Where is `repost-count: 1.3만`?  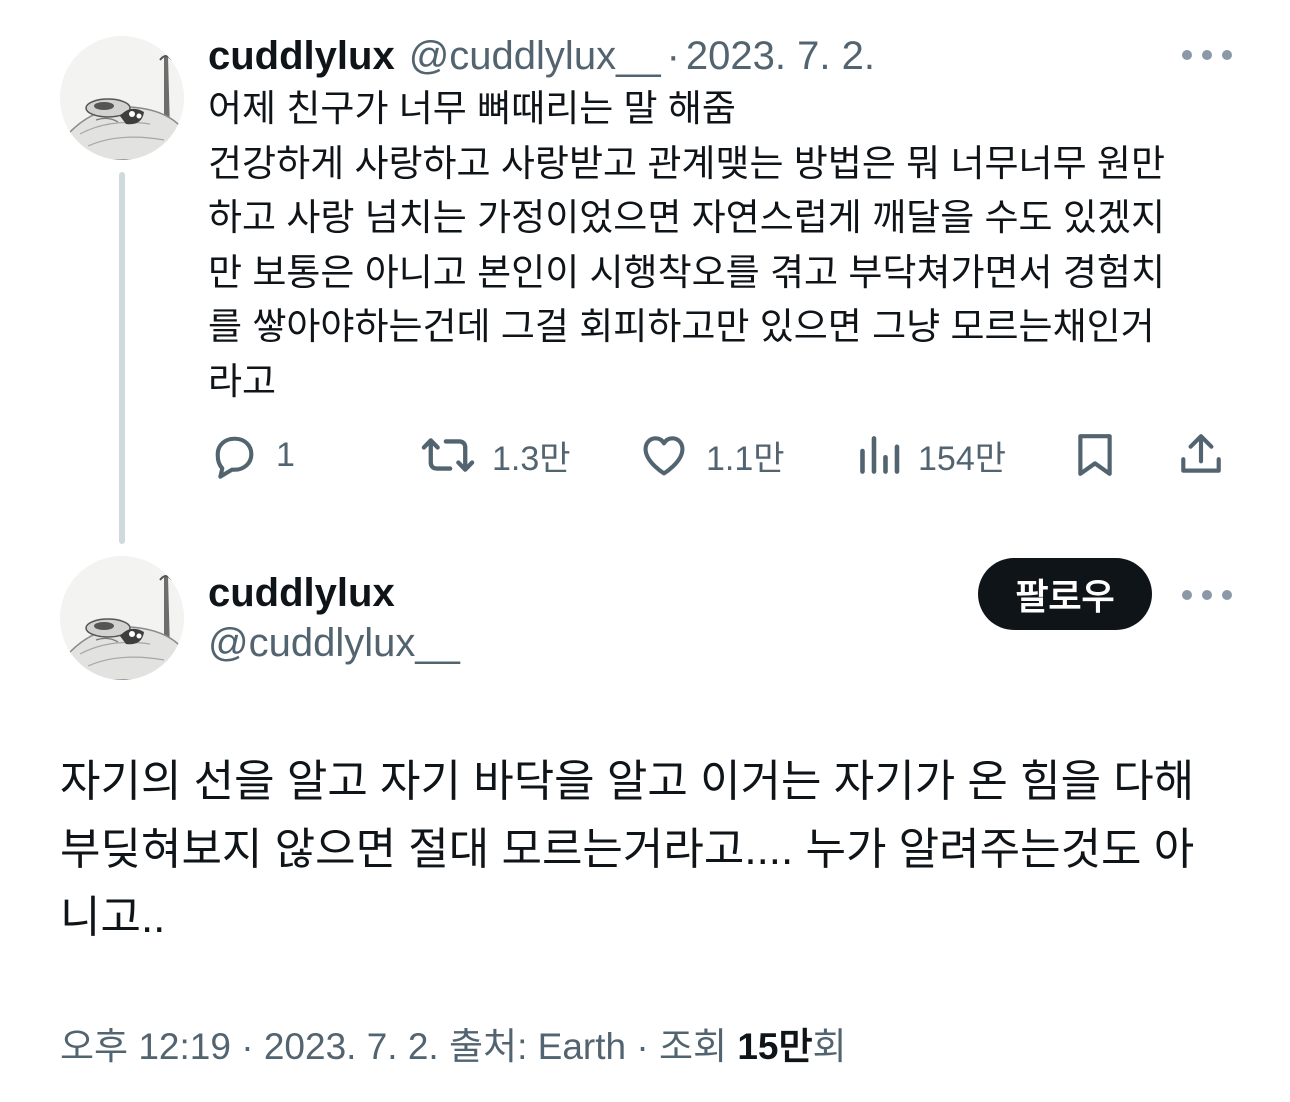 repost-count: 1.3만 is located at coordinates (531, 458).